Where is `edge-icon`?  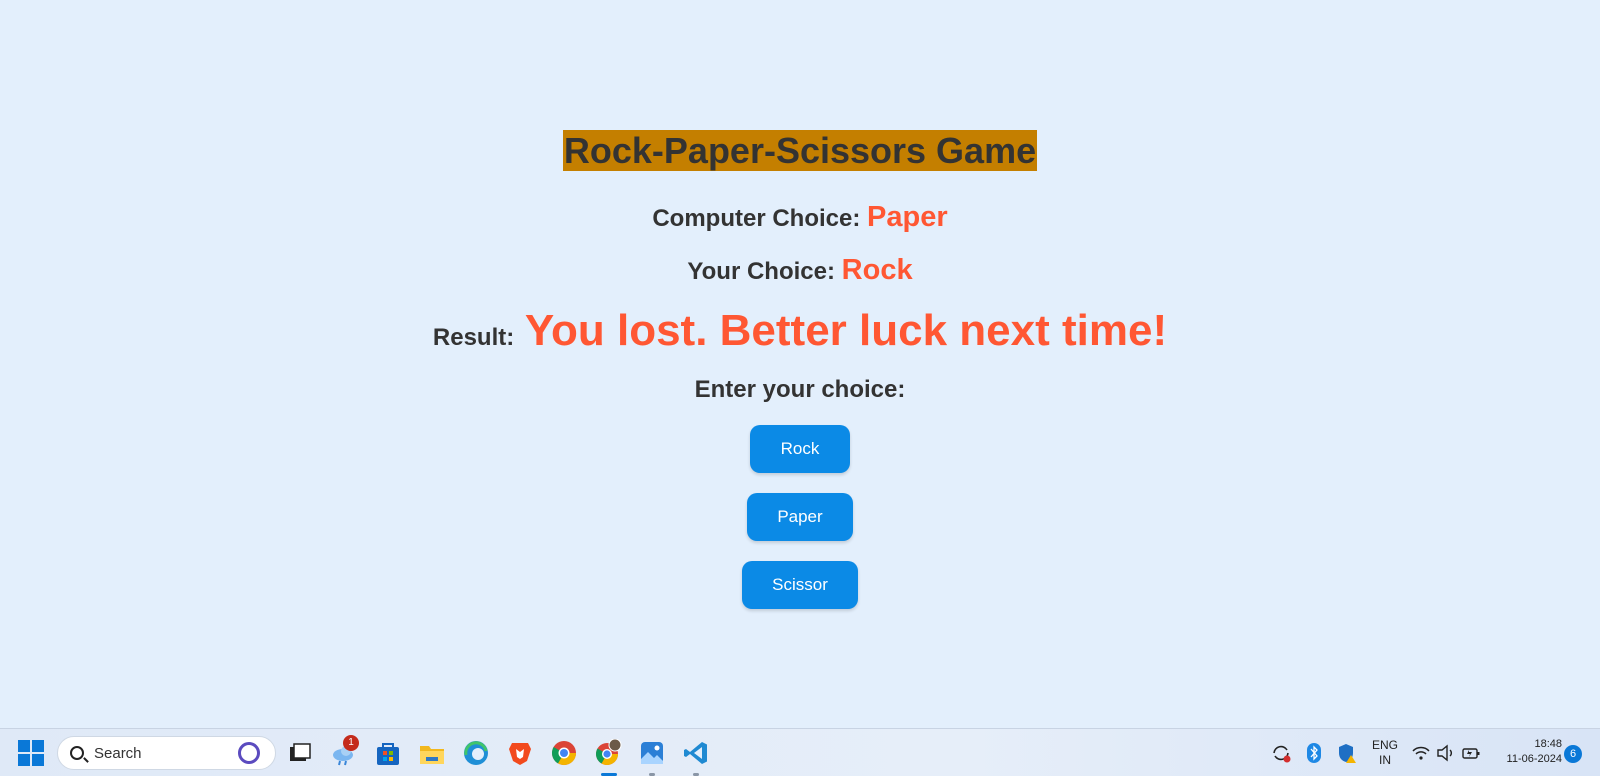 edge-icon is located at coordinates (476, 753).